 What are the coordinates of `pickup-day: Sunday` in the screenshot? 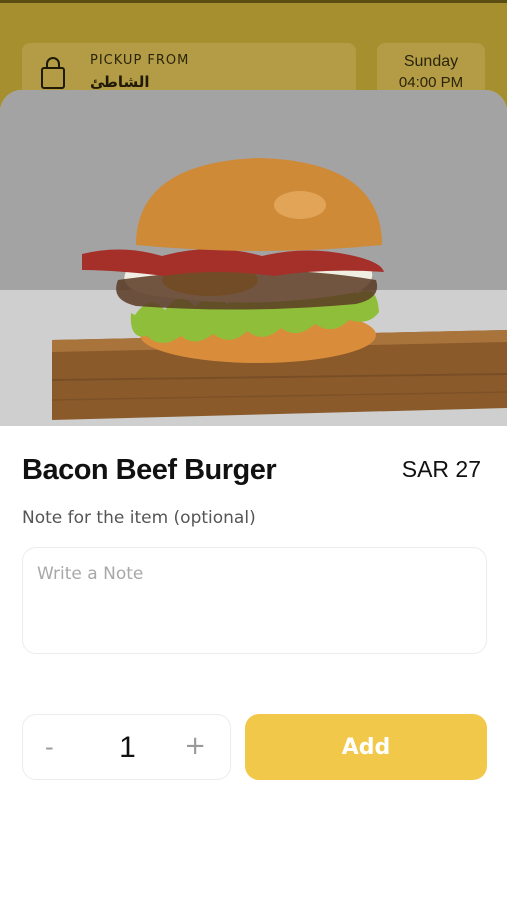 It's located at (431, 61).